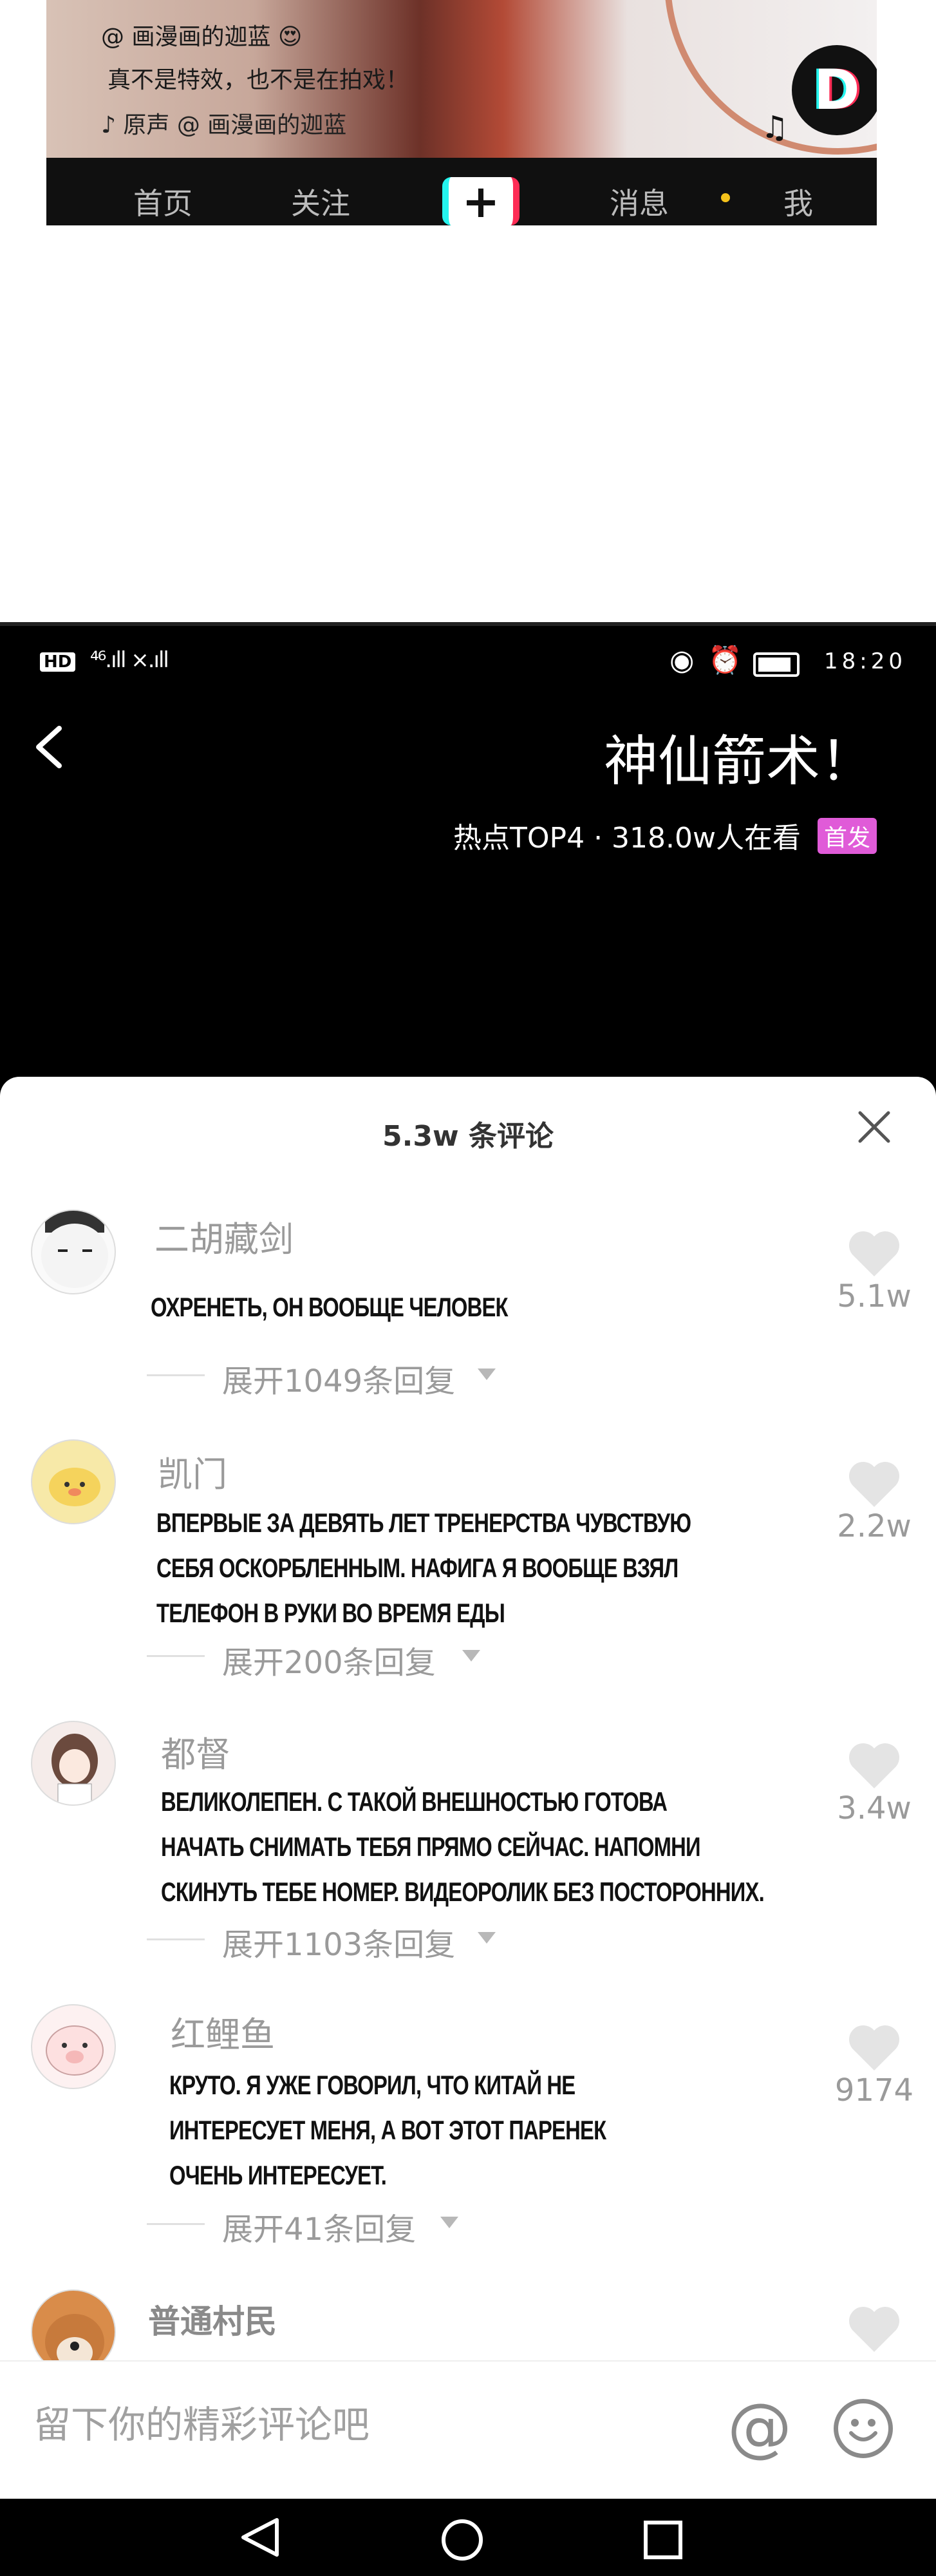 The image size is (936, 2576). Describe the element at coordinates (319, 2227) in the screenshot. I see `expand-replies-link: 展开41条回复` at that location.